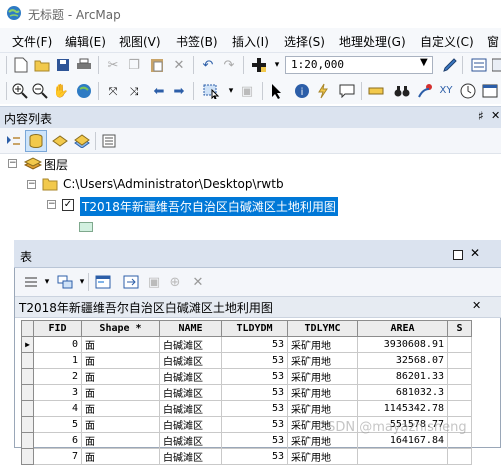 The width and height of the screenshot is (501, 465). I want to click on editor-toolbar-icon, so click(450, 65).